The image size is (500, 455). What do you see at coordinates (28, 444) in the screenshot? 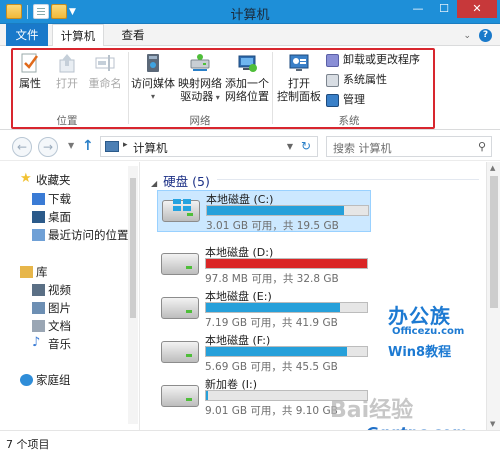
I see `item-count: 7 个项目` at bounding box center [28, 444].